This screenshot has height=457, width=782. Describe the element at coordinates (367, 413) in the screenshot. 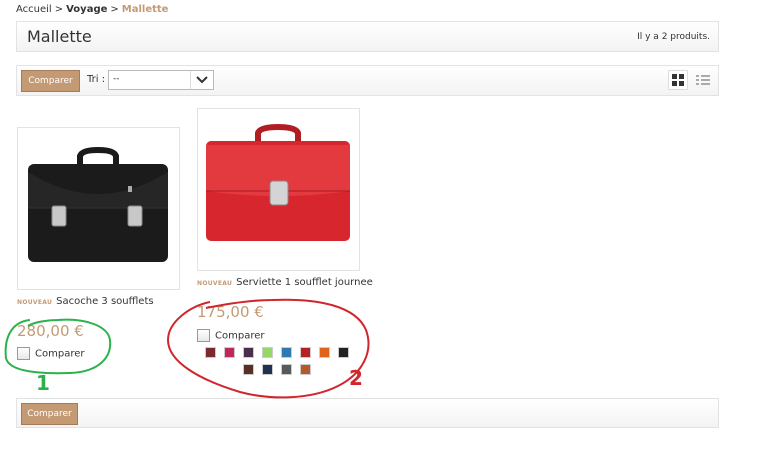

I see `bottom-compare-bar: Comparer` at that location.